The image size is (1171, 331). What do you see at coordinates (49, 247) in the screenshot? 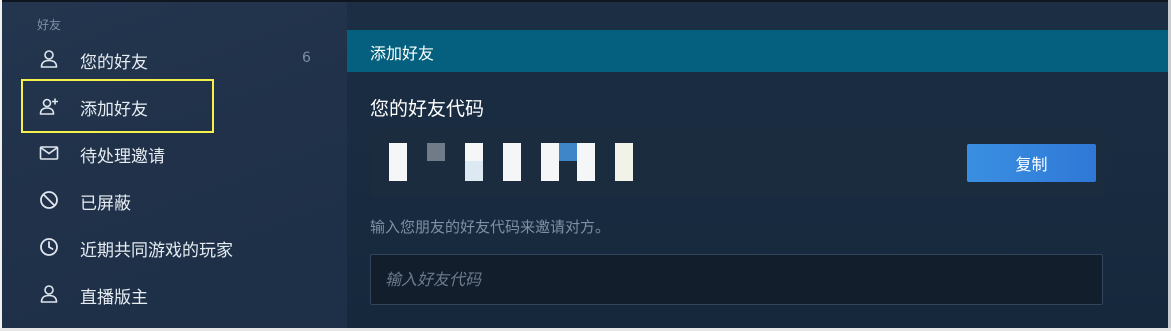
I see `clock-icon` at bounding box center [49, 247].